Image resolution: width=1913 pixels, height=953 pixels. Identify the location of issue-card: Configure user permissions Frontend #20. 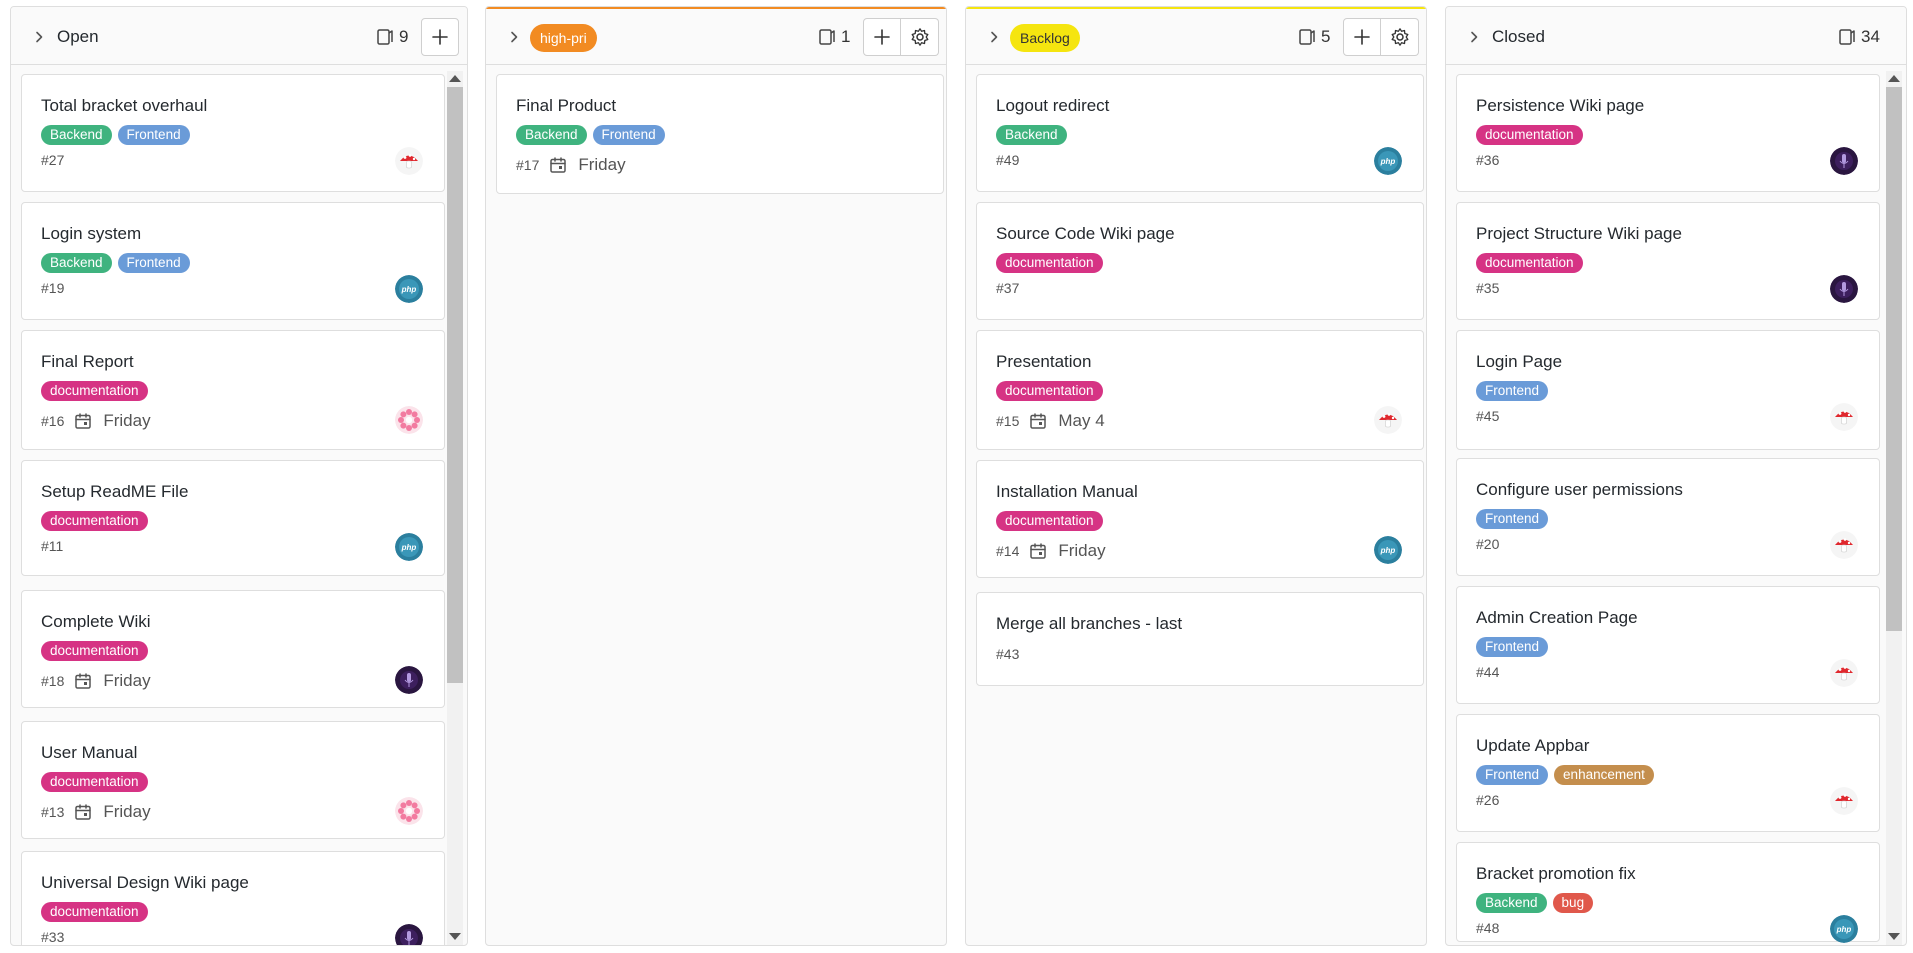
(1668, 517).